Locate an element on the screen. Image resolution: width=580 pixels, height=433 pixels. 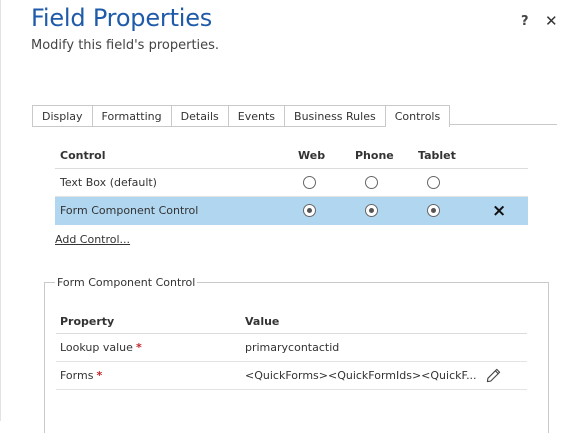
web-radio is located at coordinates (309, 182).